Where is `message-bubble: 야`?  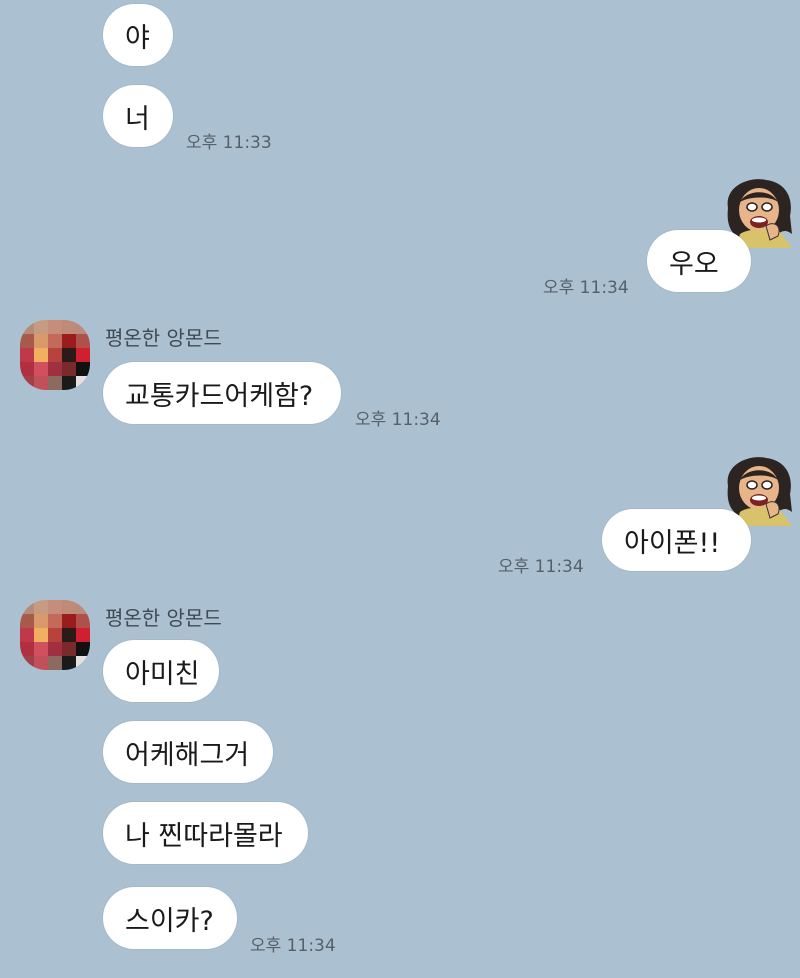 message-bubble: 야 is located at coordinates (138, 35).